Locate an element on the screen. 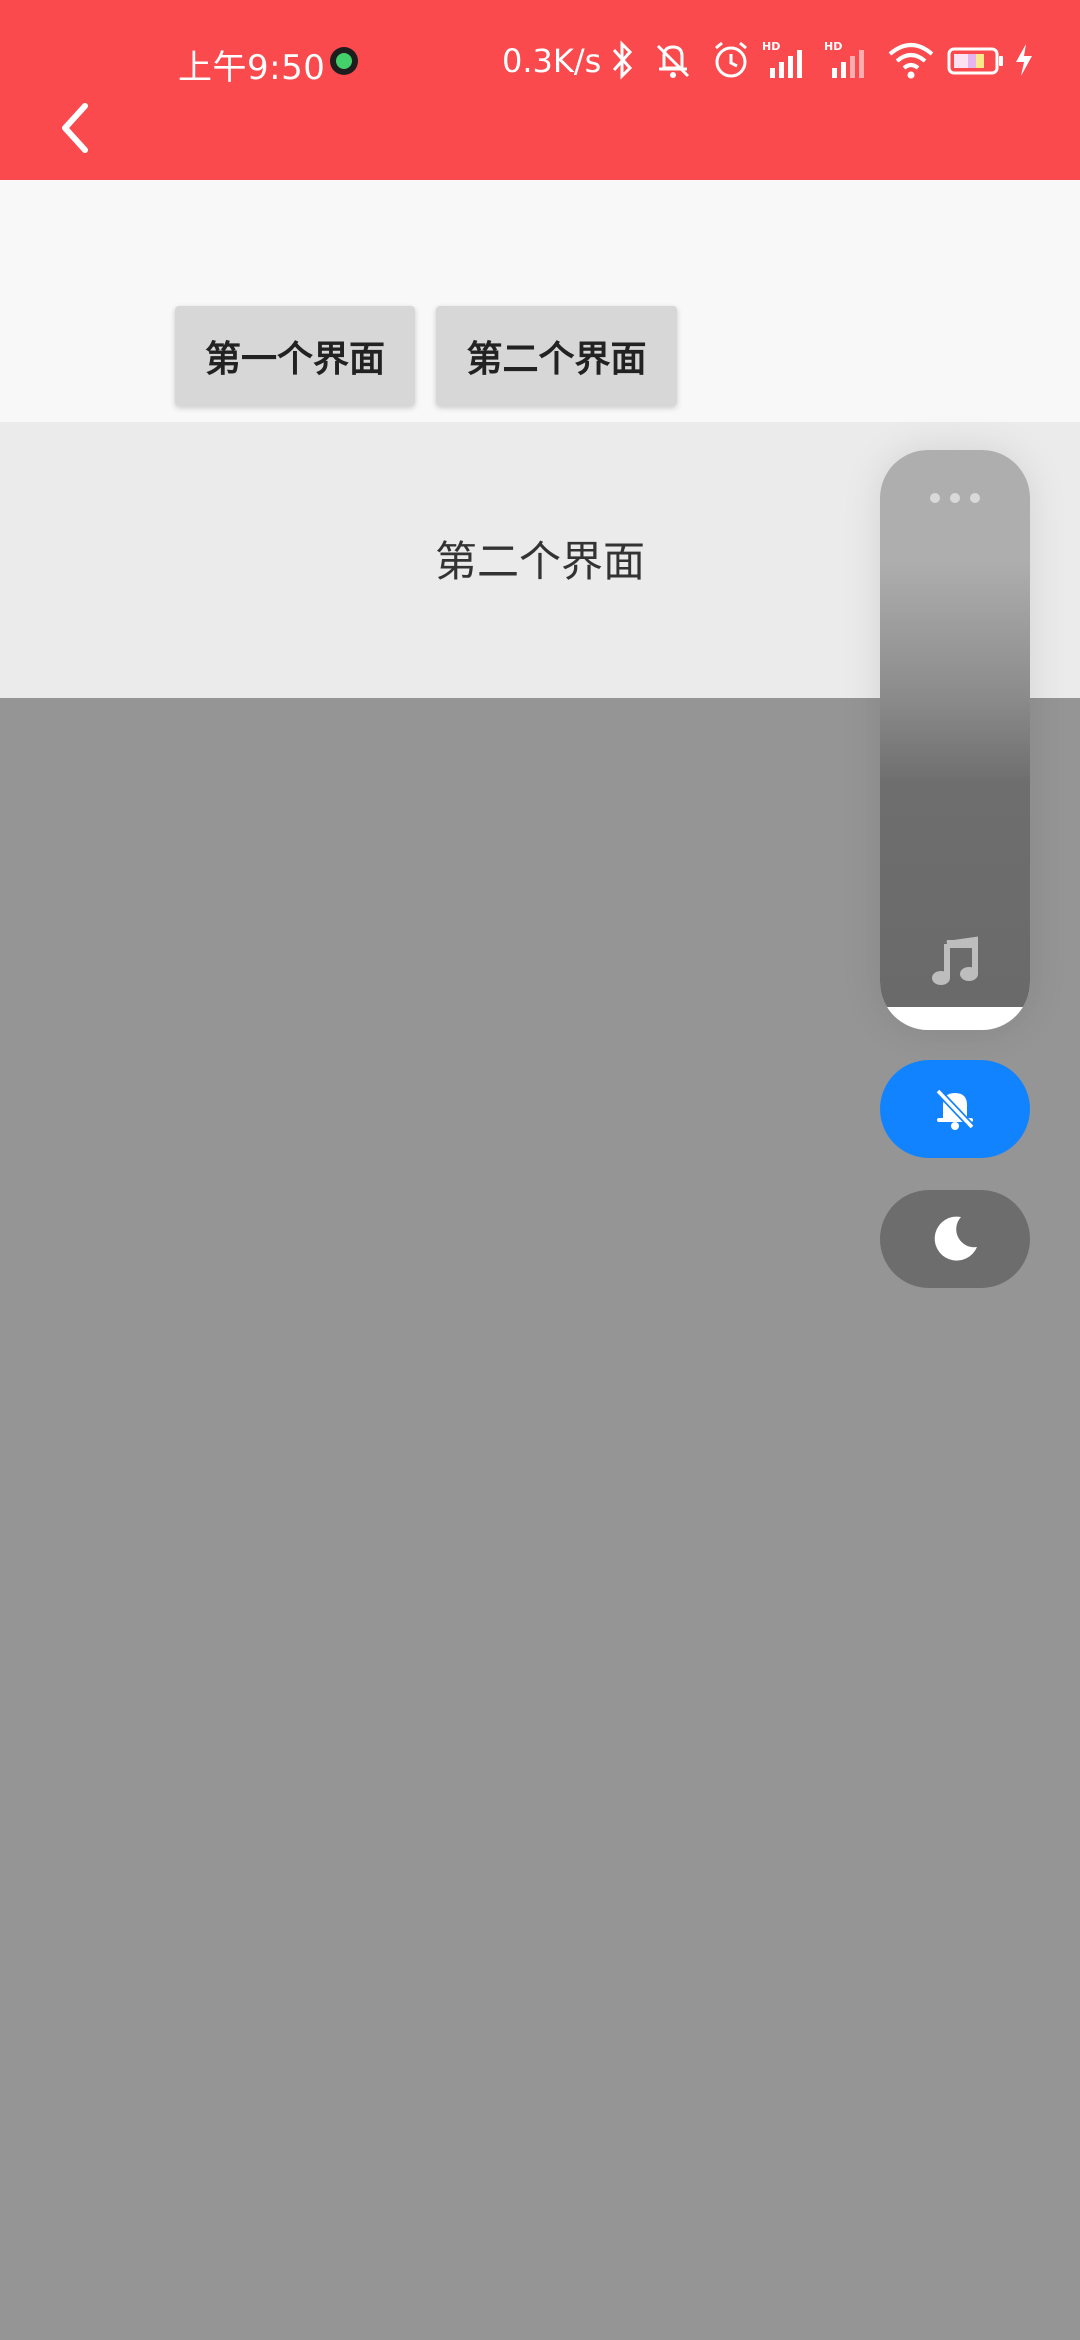 This screenshot has width=1080, height=2340. charging-bolt-icon is located at coordinates (1024, 60).